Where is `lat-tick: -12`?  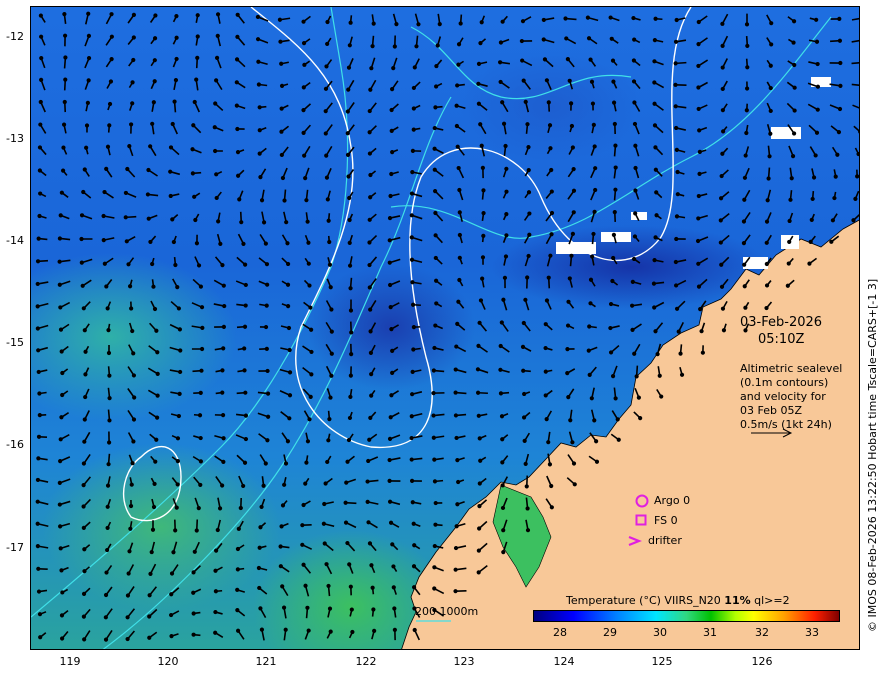 lat-tick: -12 is located at coordinates (15, 36).